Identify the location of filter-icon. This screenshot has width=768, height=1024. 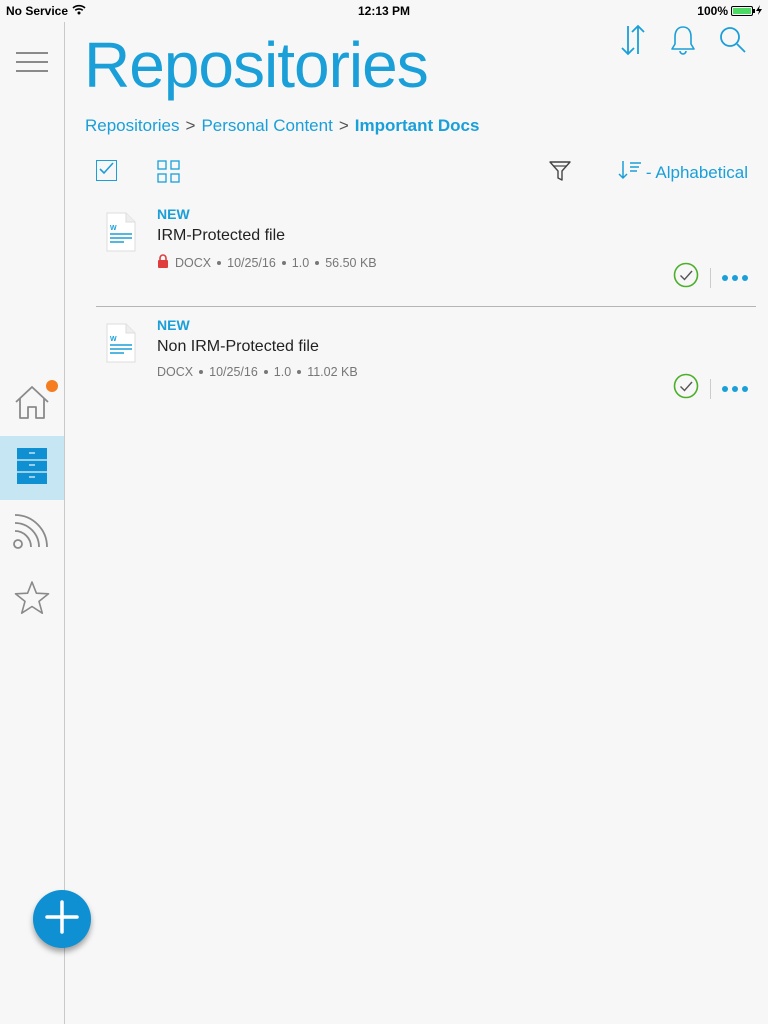
(560, 173).